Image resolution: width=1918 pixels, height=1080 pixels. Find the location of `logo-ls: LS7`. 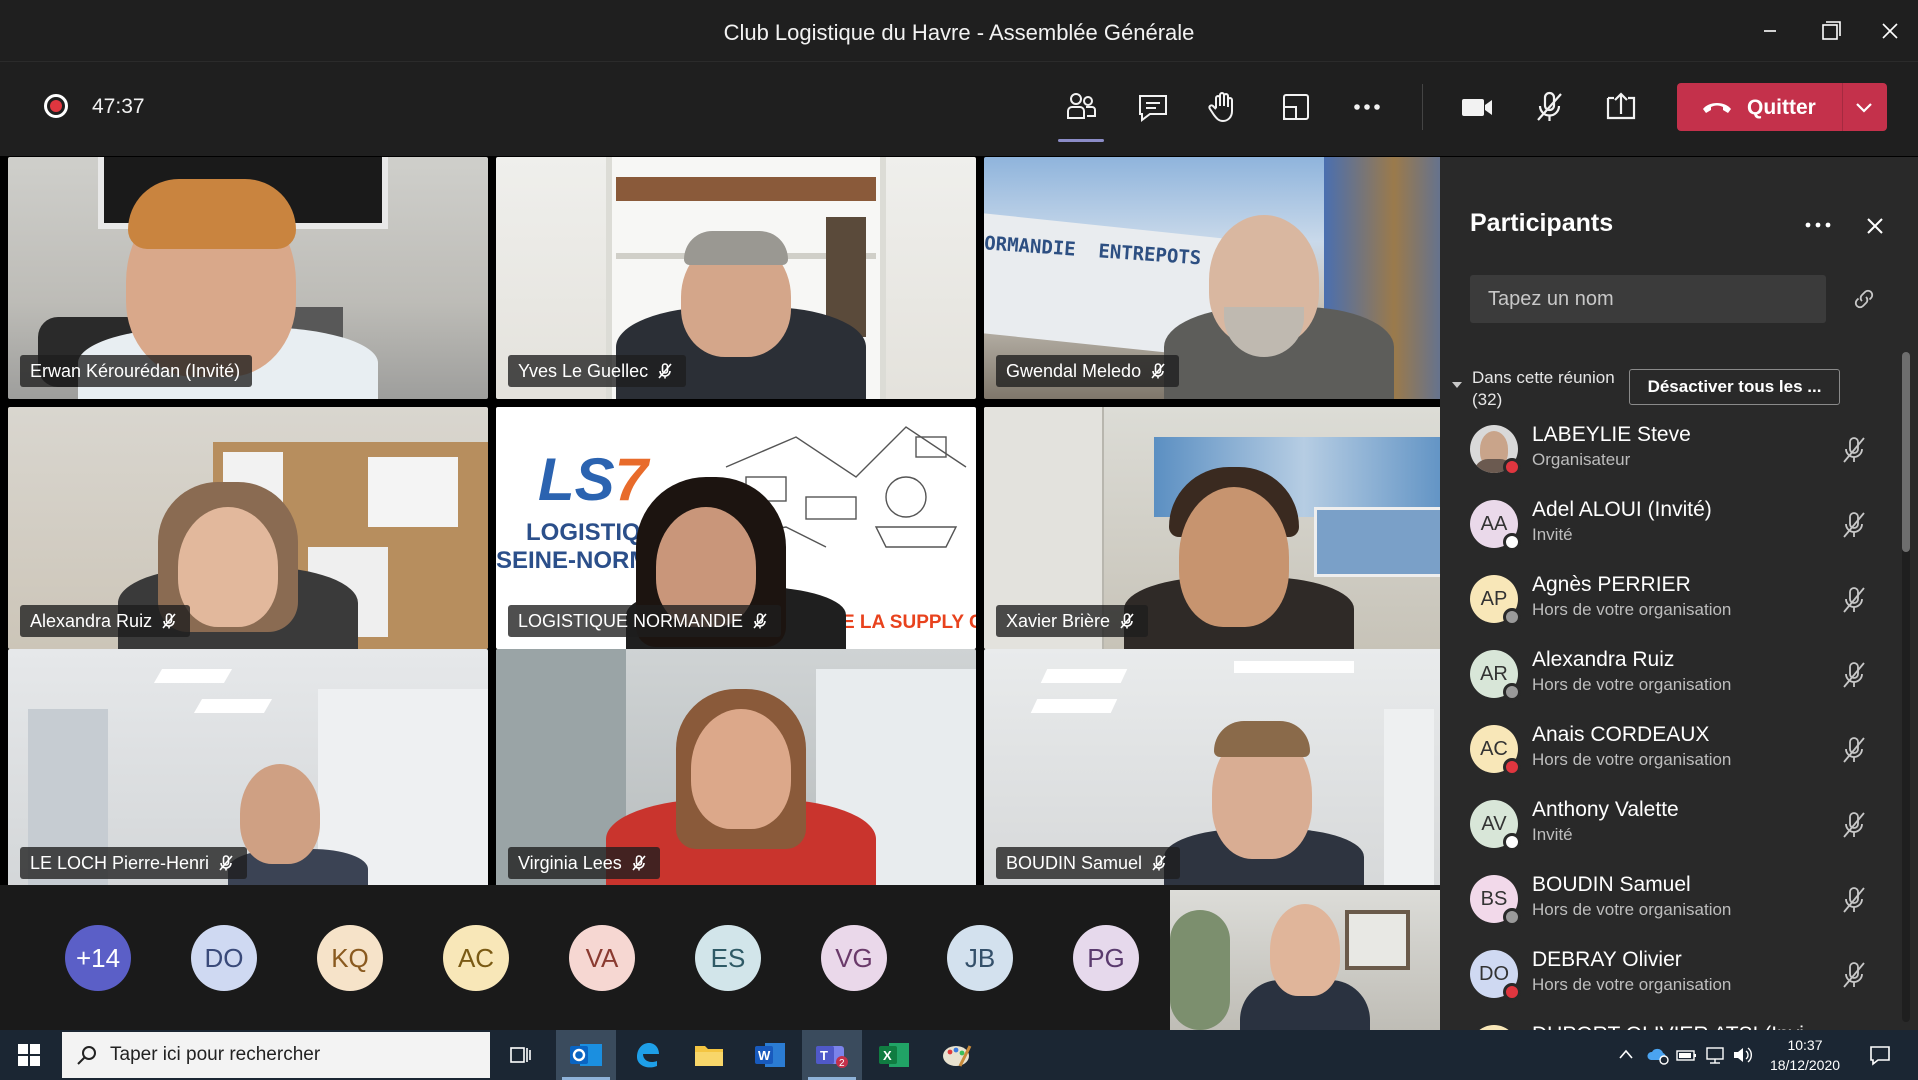

logo-ls: LS7 is located at coordinates (593, 479).